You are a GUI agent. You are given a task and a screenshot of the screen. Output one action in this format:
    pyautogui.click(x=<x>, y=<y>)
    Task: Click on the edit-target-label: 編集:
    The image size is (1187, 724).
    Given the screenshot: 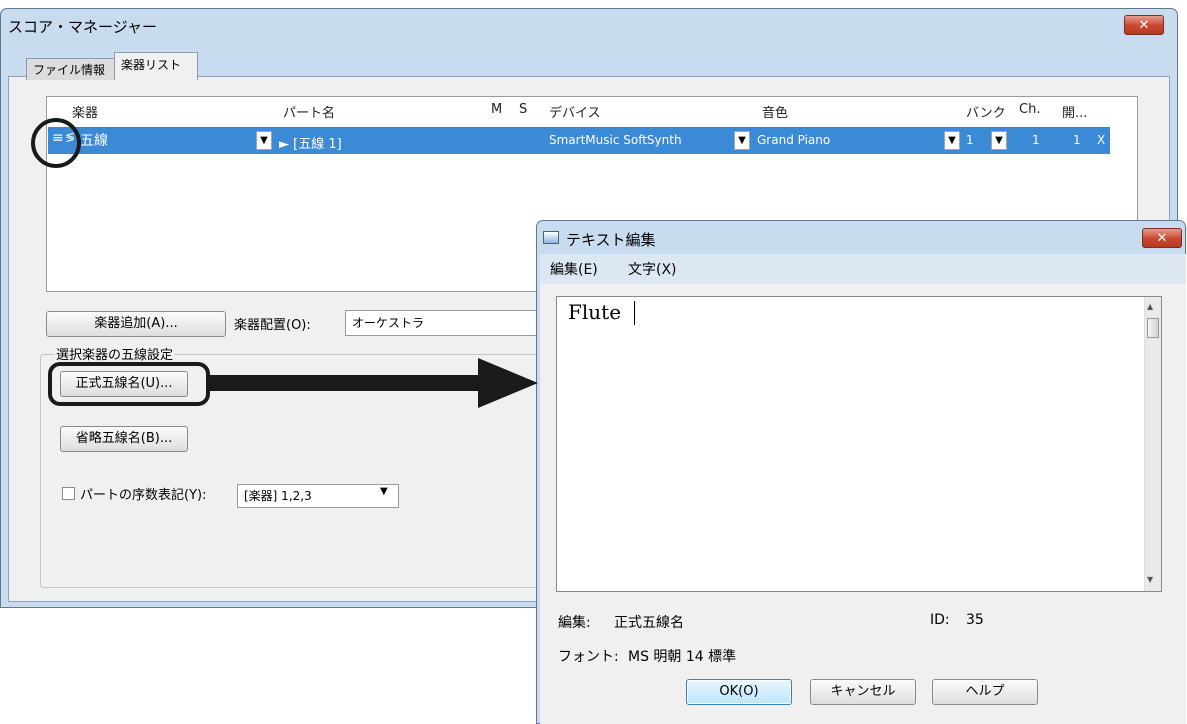 What is the action you would take?
    pyautogui.click(x=574, y=623)
    